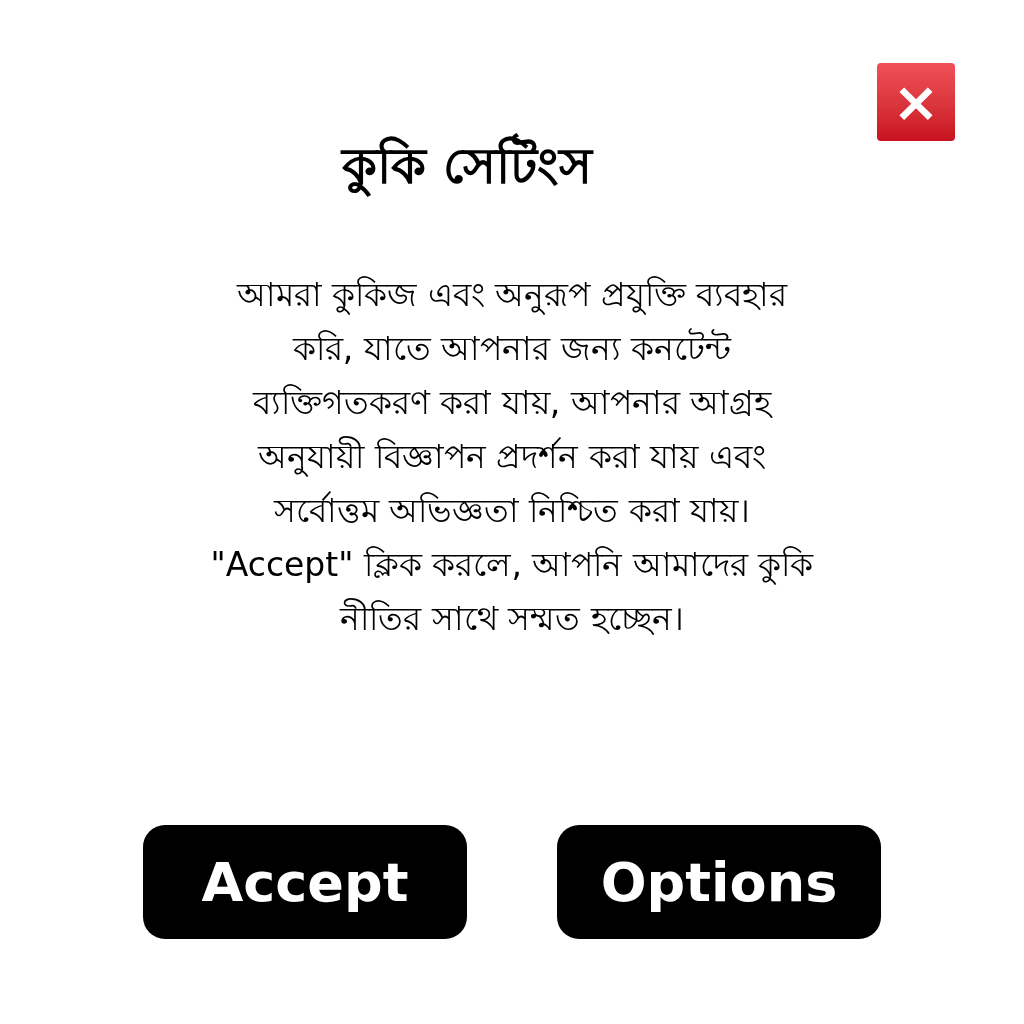 This screenshot has width=1024, height=1024. Describe the element at coordinates (467, 166) in the screenshot. I see `dialog-title: কুকি সেটিংস` at that location.